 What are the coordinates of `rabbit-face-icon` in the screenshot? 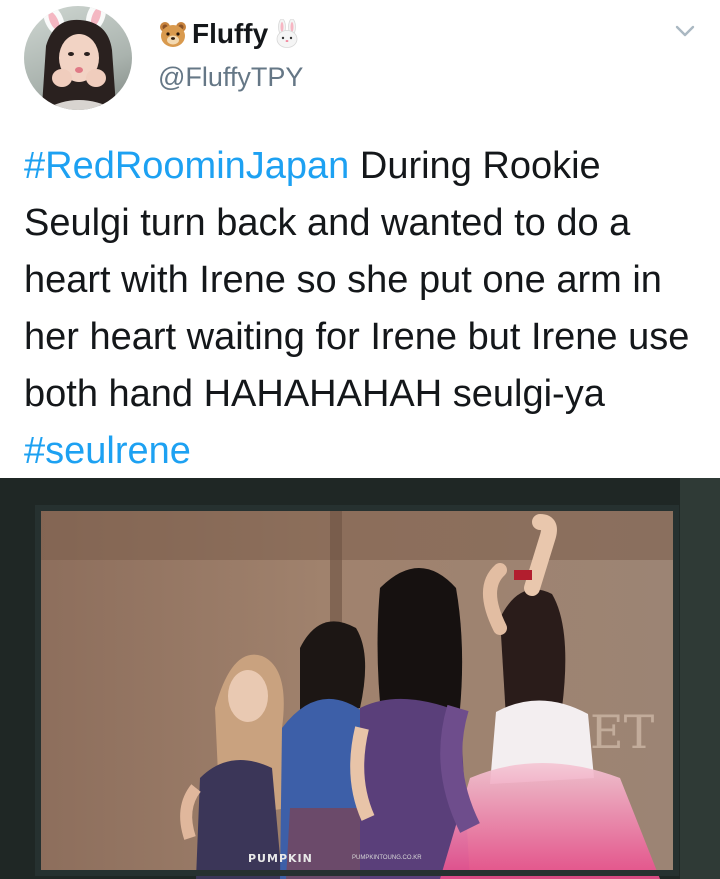 It's located at (287, 33).